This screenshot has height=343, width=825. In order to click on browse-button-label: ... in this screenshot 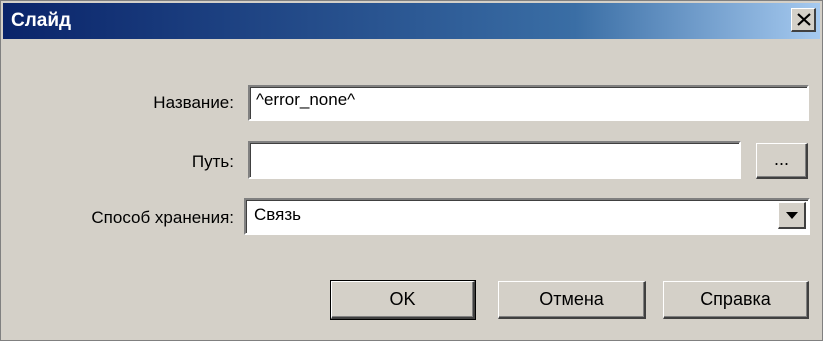, I will do `click(781, 159)`.